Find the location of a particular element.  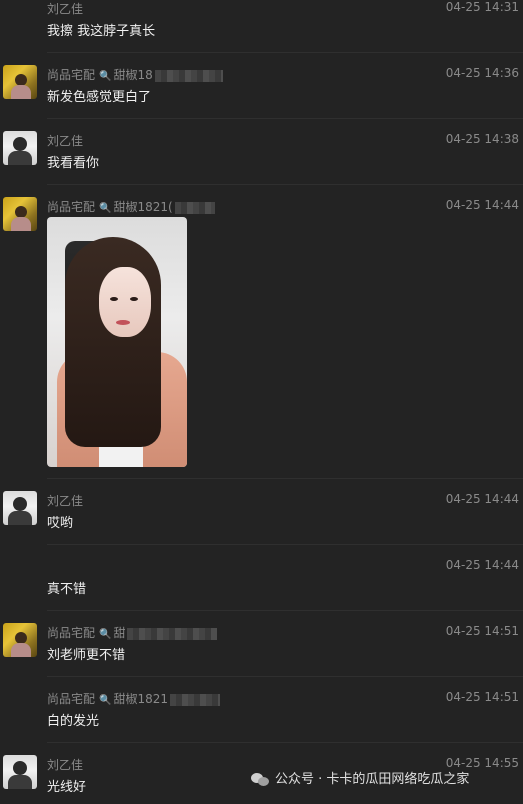

message-row: 刘乙佳 04-25 14:44 哎哟 is located at coordinates (261, 515).